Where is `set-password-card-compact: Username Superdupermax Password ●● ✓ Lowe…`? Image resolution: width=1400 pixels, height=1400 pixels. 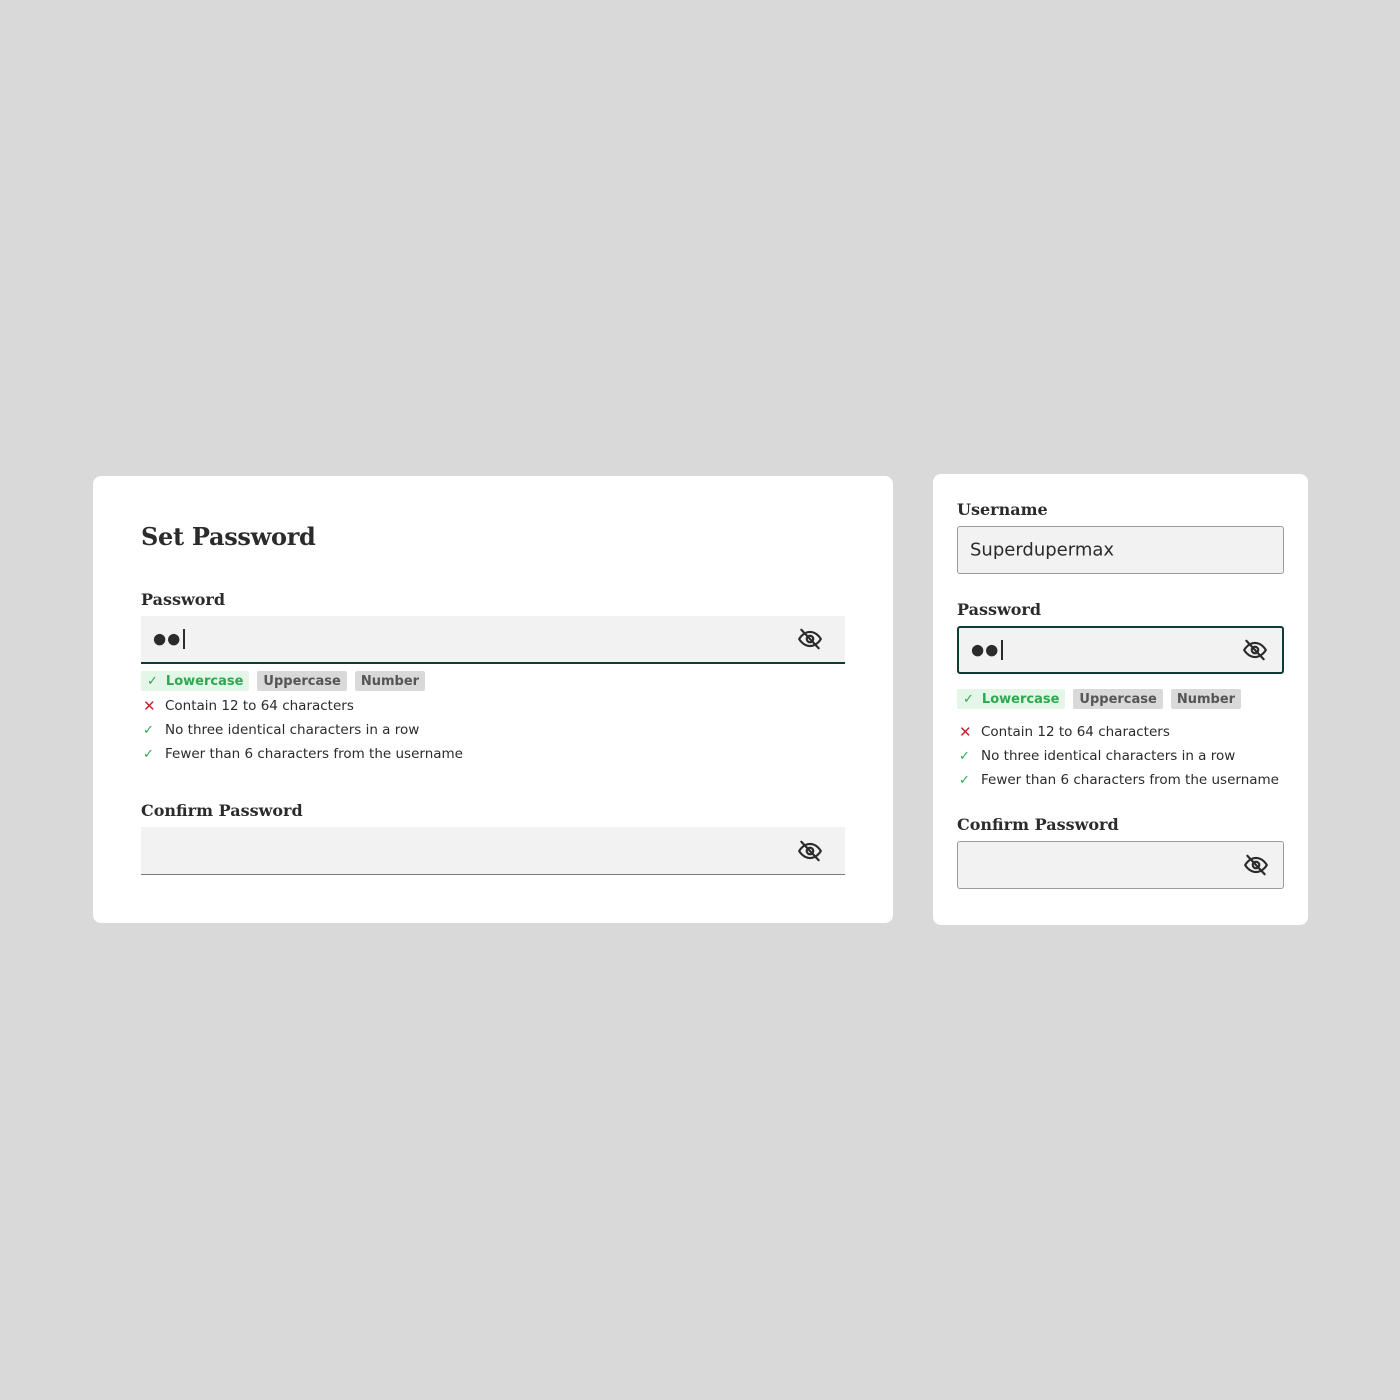 set-password-card-compact: Username Superdupermax Password ●● ✓ Lowe… is located at coordinates (1120, 699).